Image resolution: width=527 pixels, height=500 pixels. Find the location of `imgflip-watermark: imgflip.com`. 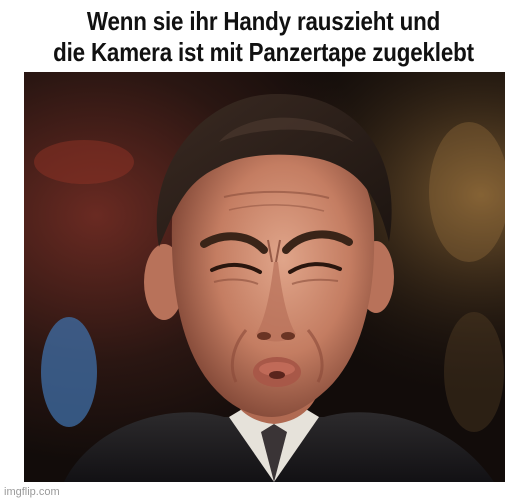

imgflip-watermark: imgflip.com is located at coordinates (32, 492).